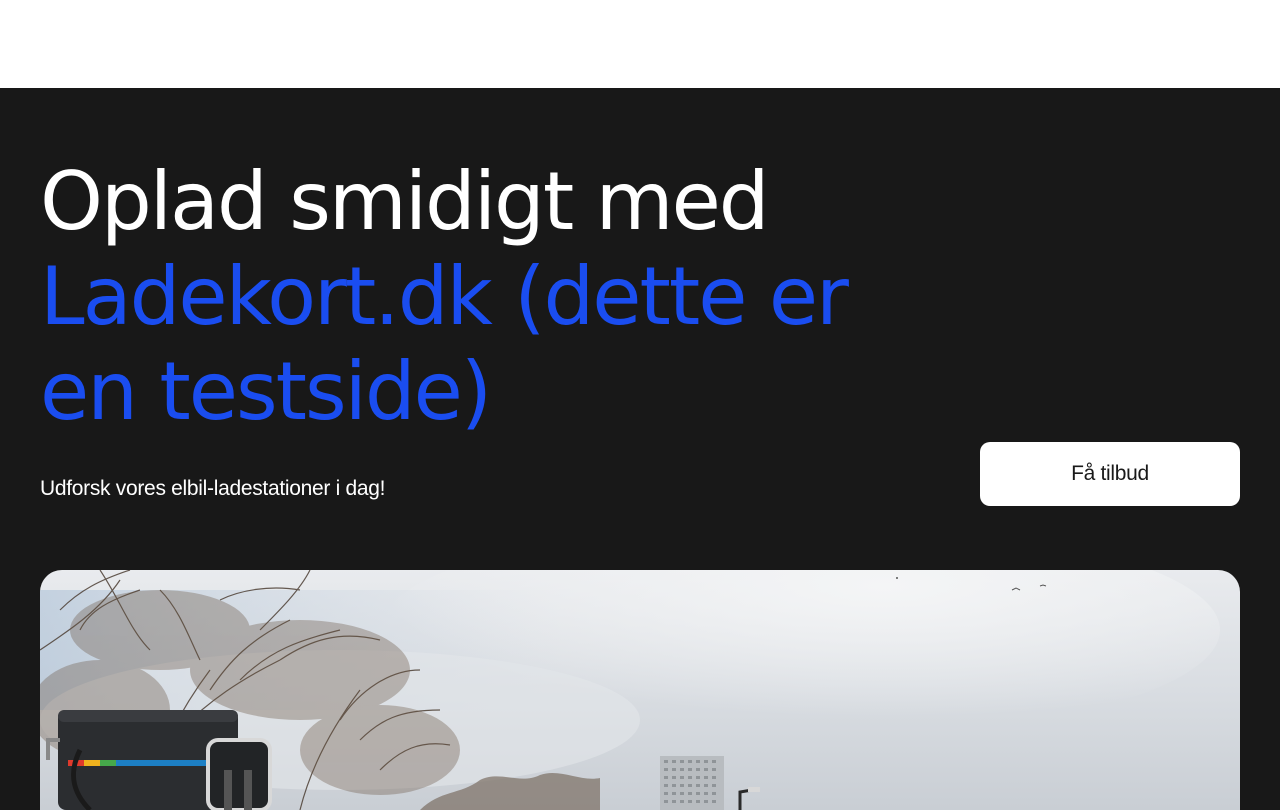  I want to click on get-quote-button: Få tilbud, so click(1110, 474).